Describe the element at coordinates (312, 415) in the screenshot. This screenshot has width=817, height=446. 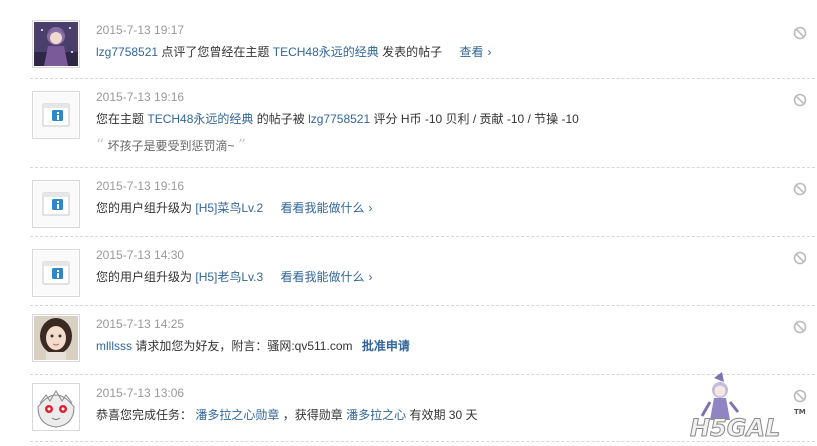
I see `notice-text: ，获得勋章` at that location.